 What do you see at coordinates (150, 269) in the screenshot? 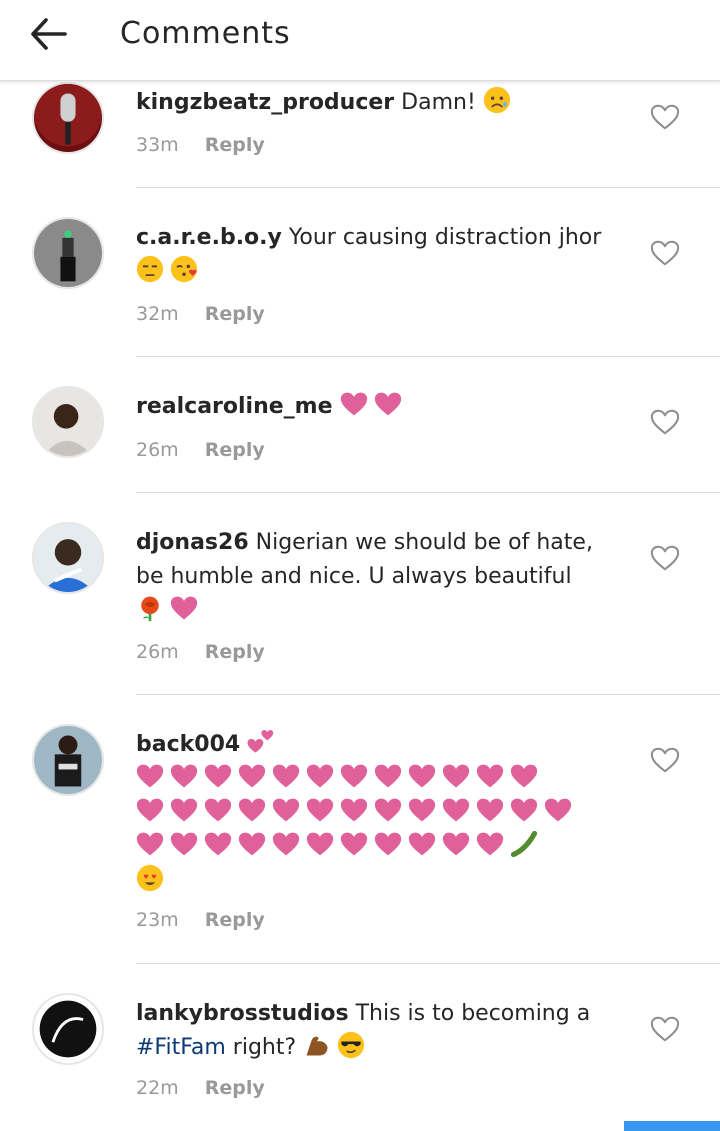
I see `unamused-face-emoji` at bounding box center [150, 269].